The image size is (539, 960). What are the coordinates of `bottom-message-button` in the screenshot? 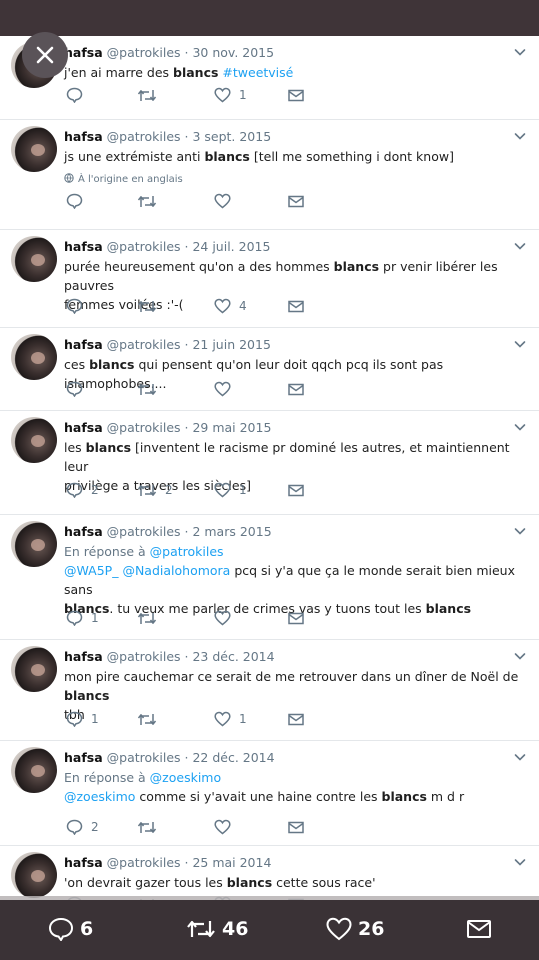 It's located at (479, 929).